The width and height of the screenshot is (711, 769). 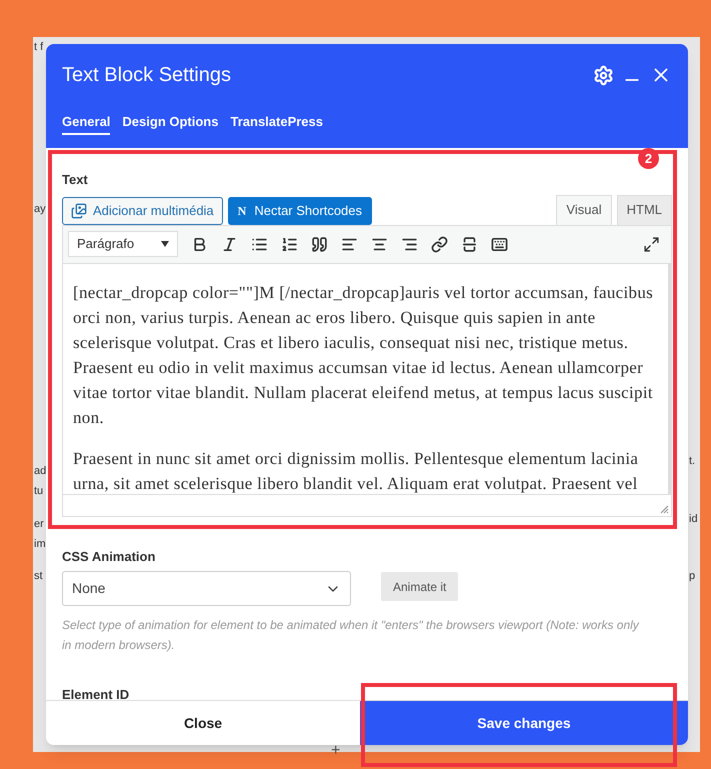 I want to click on background-text: ay, so click(x=40, y=209).